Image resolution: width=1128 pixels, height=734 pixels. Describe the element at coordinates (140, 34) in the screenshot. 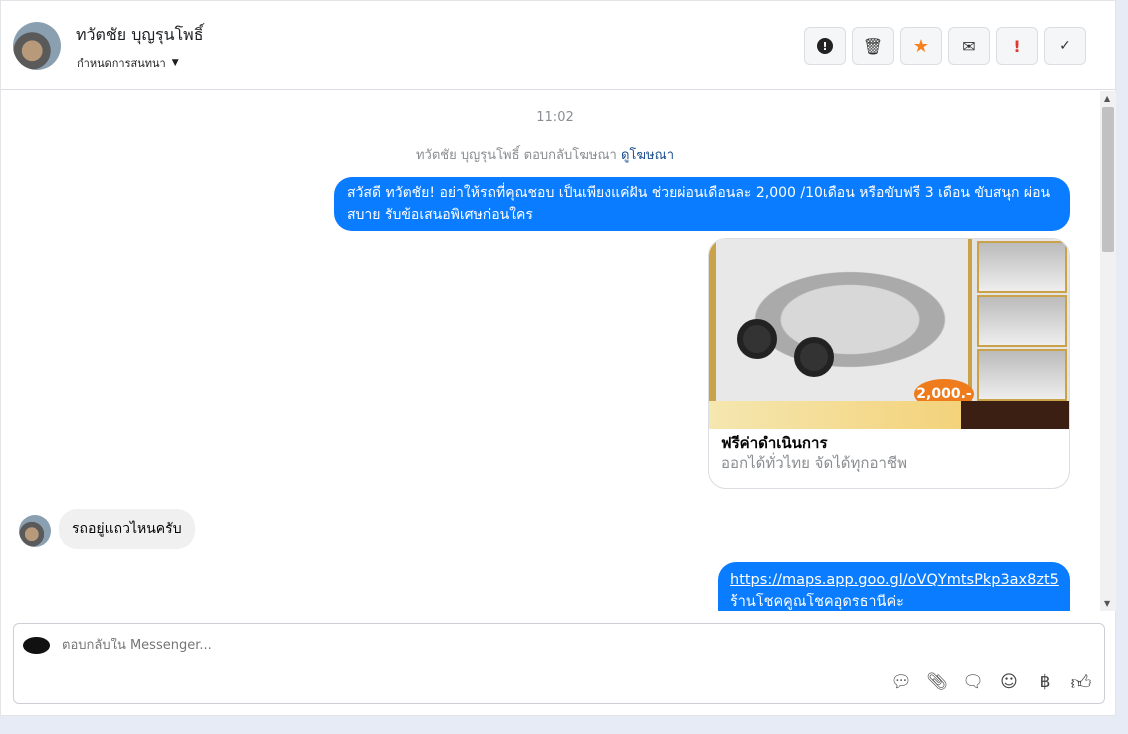

I see `contact-name: ทวัตชัย บุญรุนโพธิ์` at that location.